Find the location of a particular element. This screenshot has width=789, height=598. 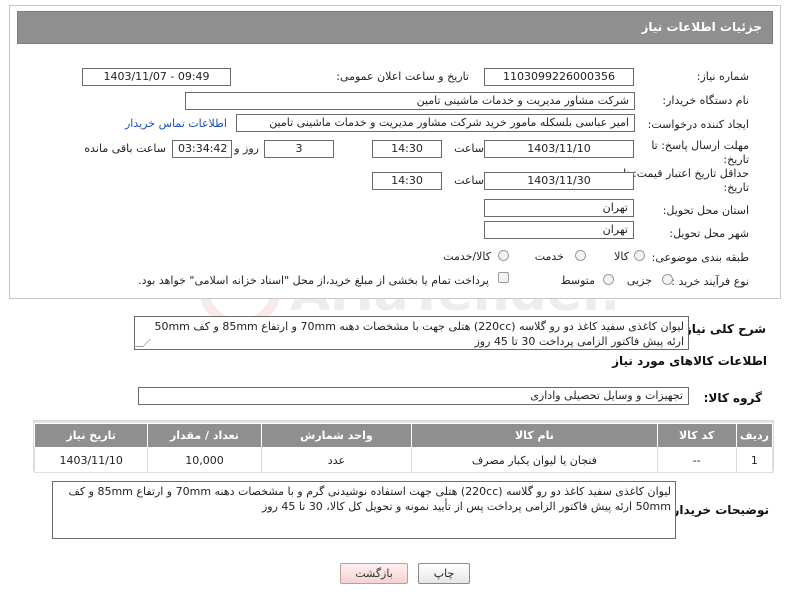

col-qty: تعداد / مقدار is located at coordinates (204, 435).